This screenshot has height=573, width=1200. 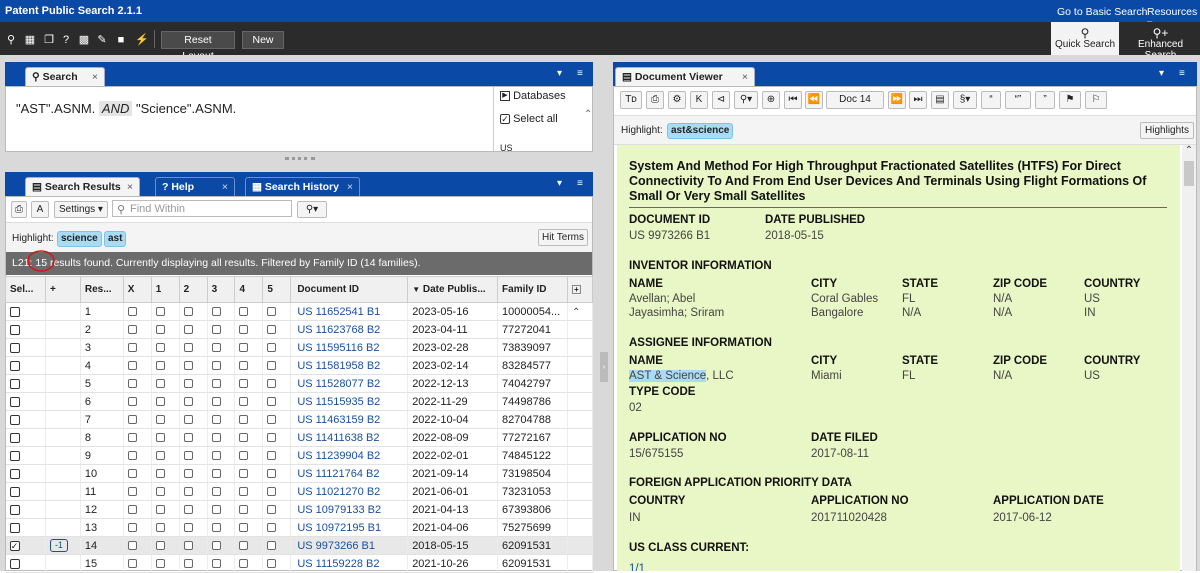 What do you see at coordinates (102, 40) in the screenshot?
I see `edit-icon: ✎` at bounding box center [102, 40].